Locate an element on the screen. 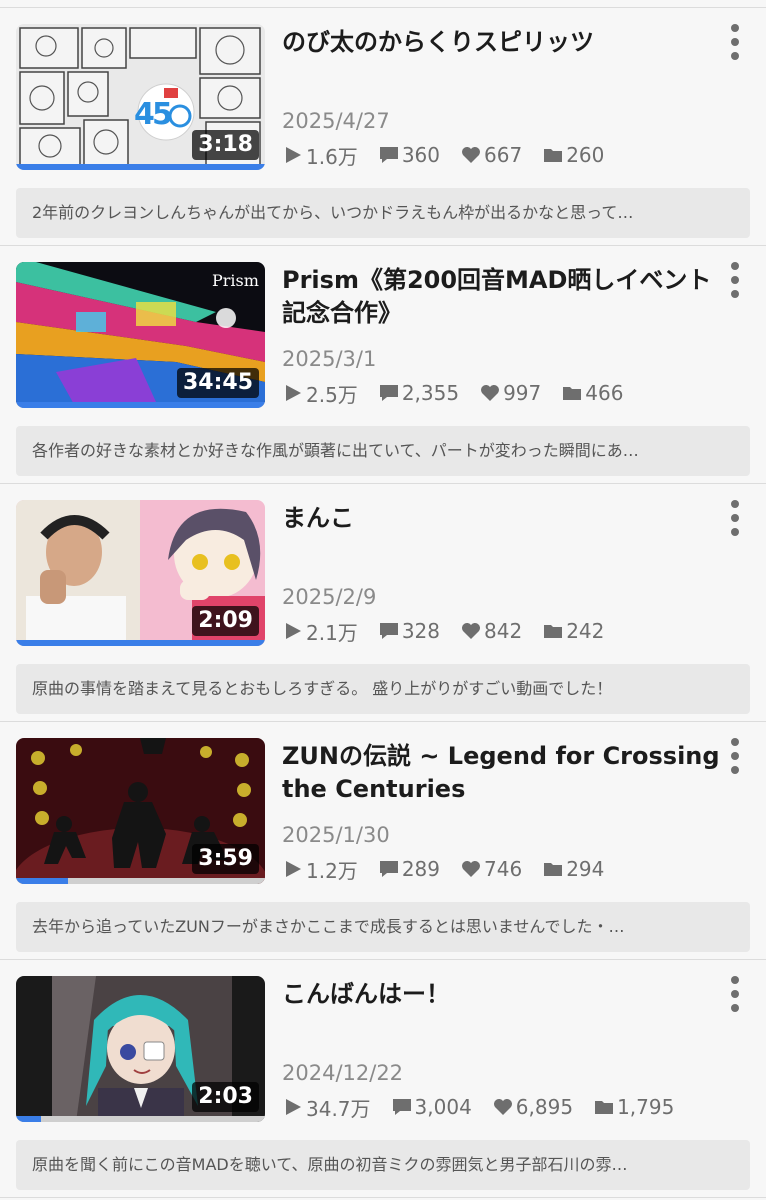 This screenshot has height=1200, width=766. like-count: 667 is located at coordinates (503, 155).